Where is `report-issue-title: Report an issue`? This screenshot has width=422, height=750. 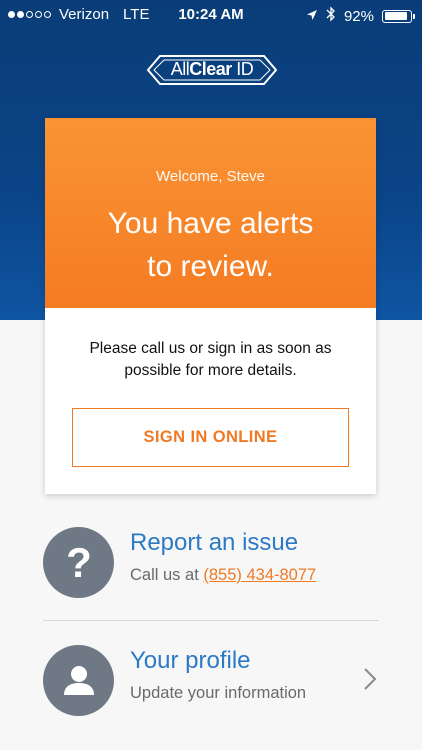 report-issue-title: Report an issue is located at coordinates (214, 542).